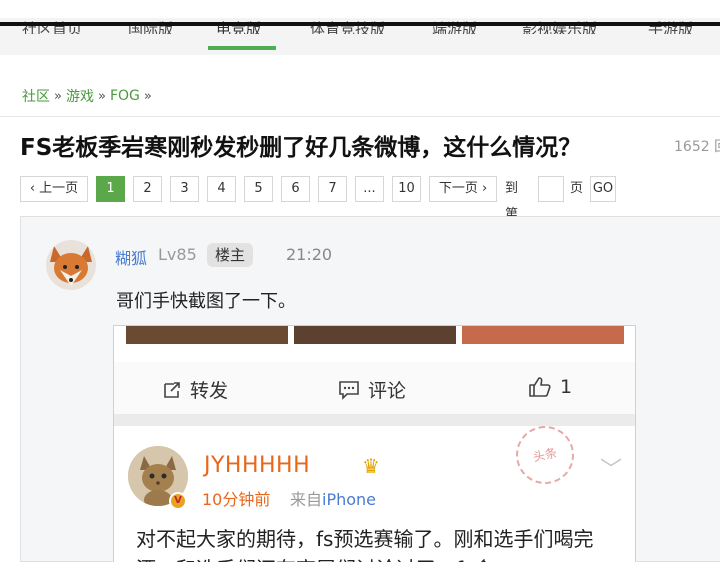 The image size is (720, 562). I want to click on user-level: Lv85, so click(177, 254).